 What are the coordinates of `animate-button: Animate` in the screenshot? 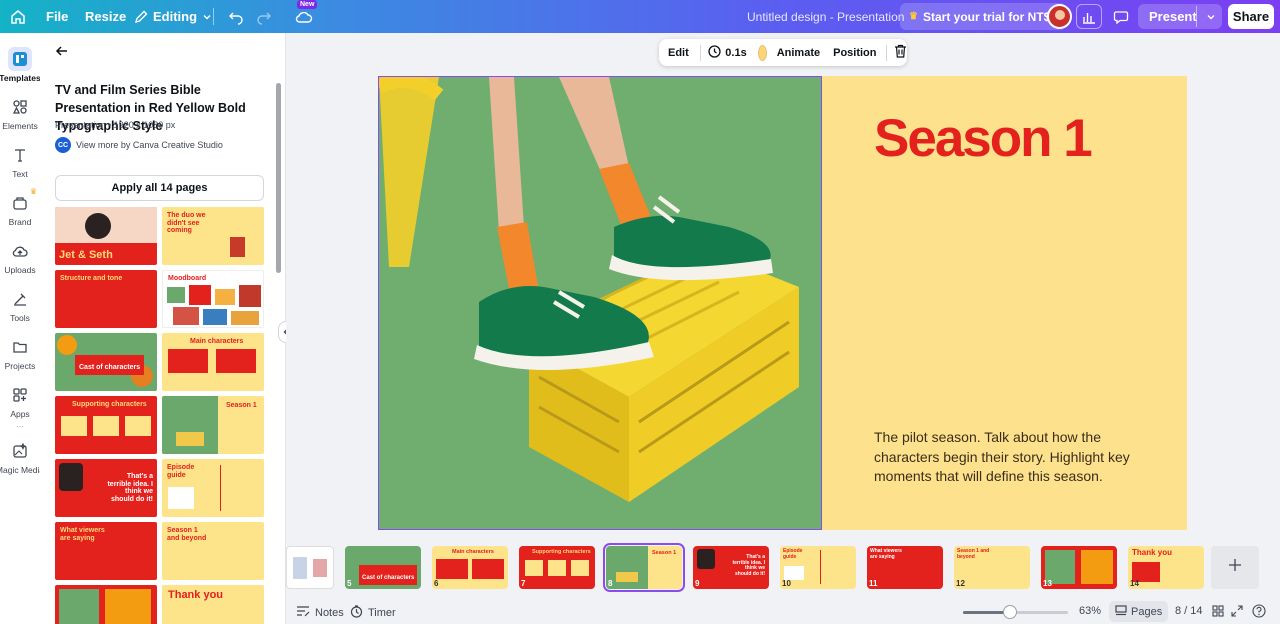 It's located at (798, 53).